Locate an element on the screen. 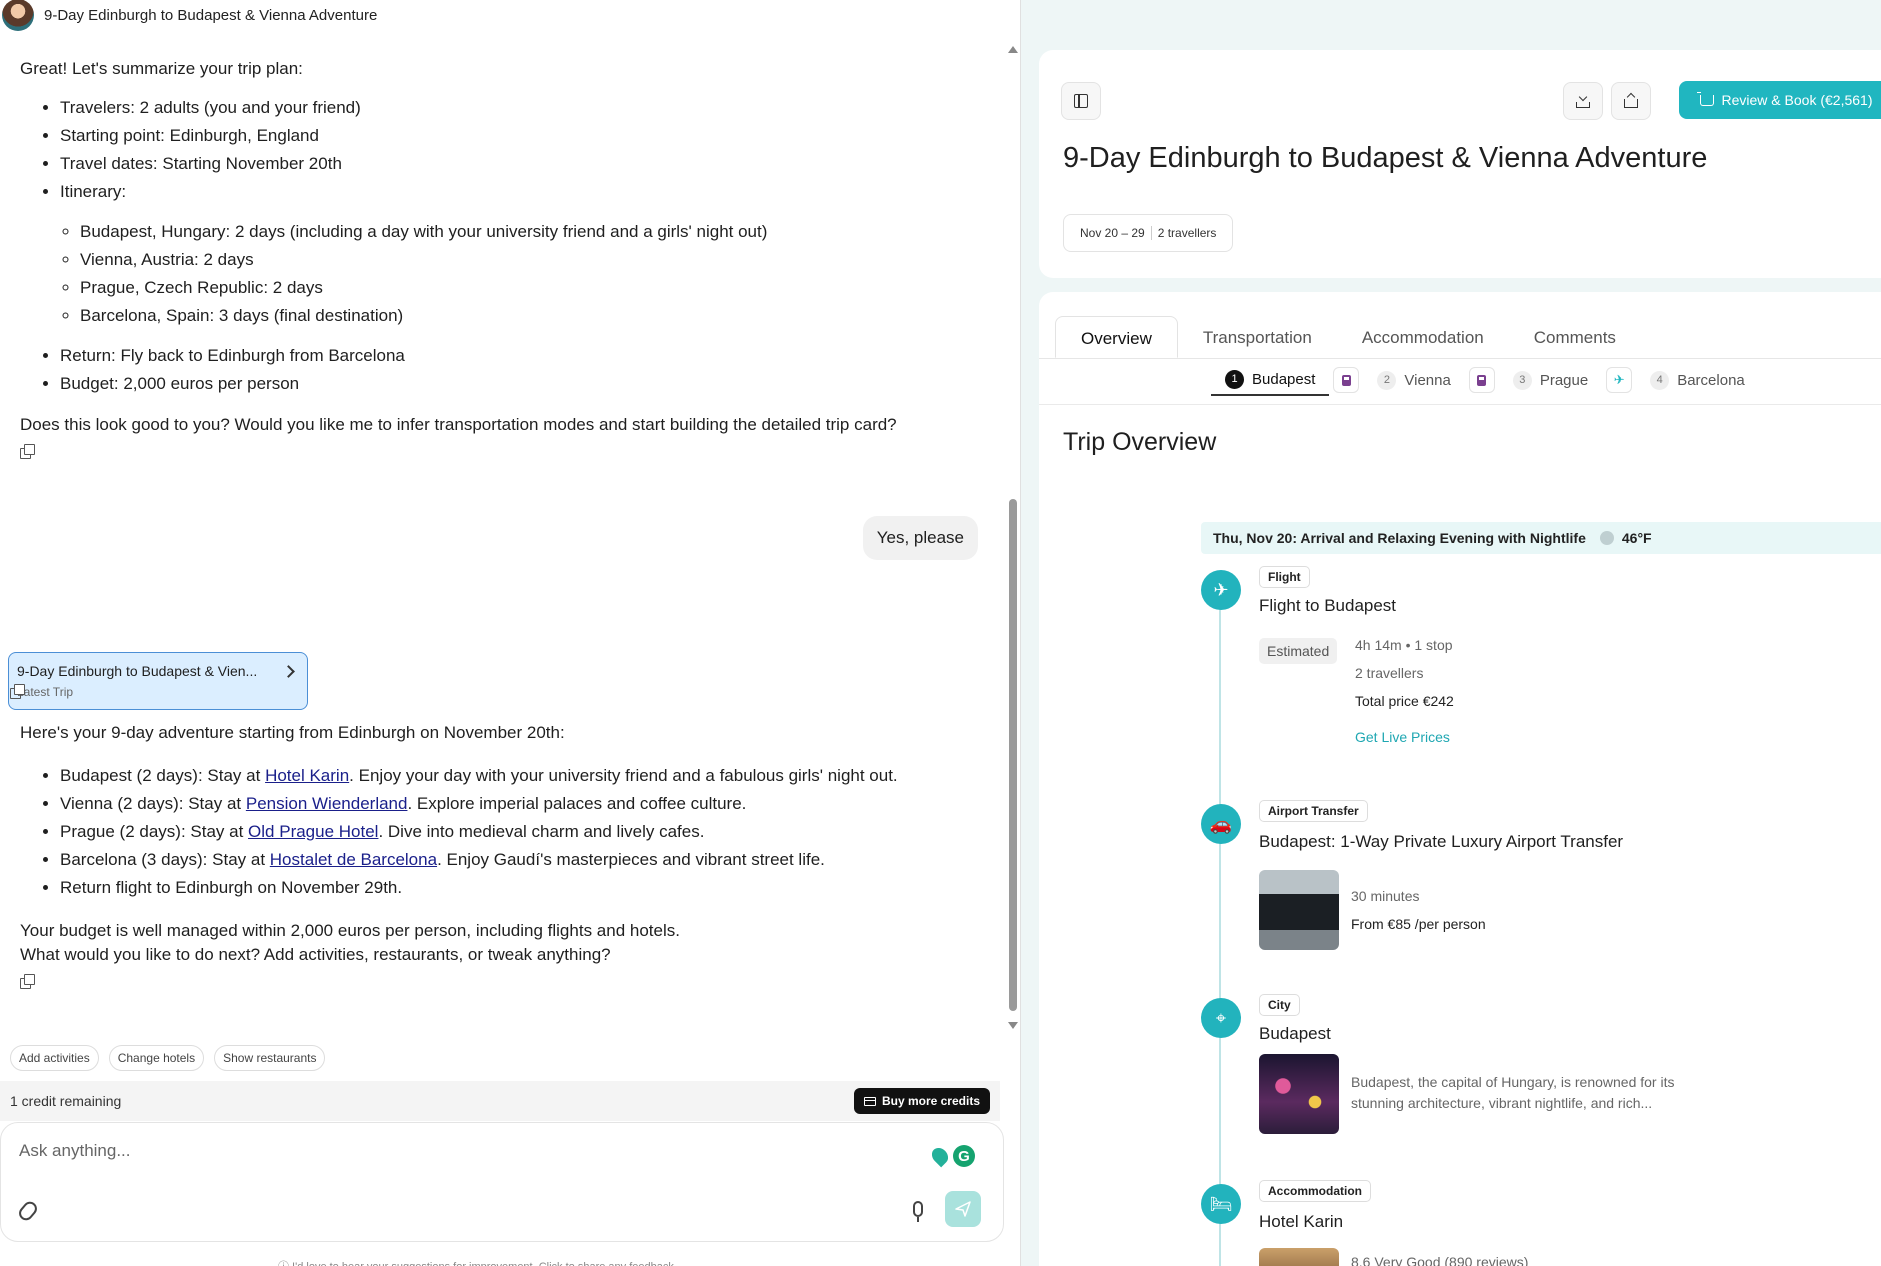  credits-bar: 1 credit remaining Buy more credits is located at coordinates (500, 1101).